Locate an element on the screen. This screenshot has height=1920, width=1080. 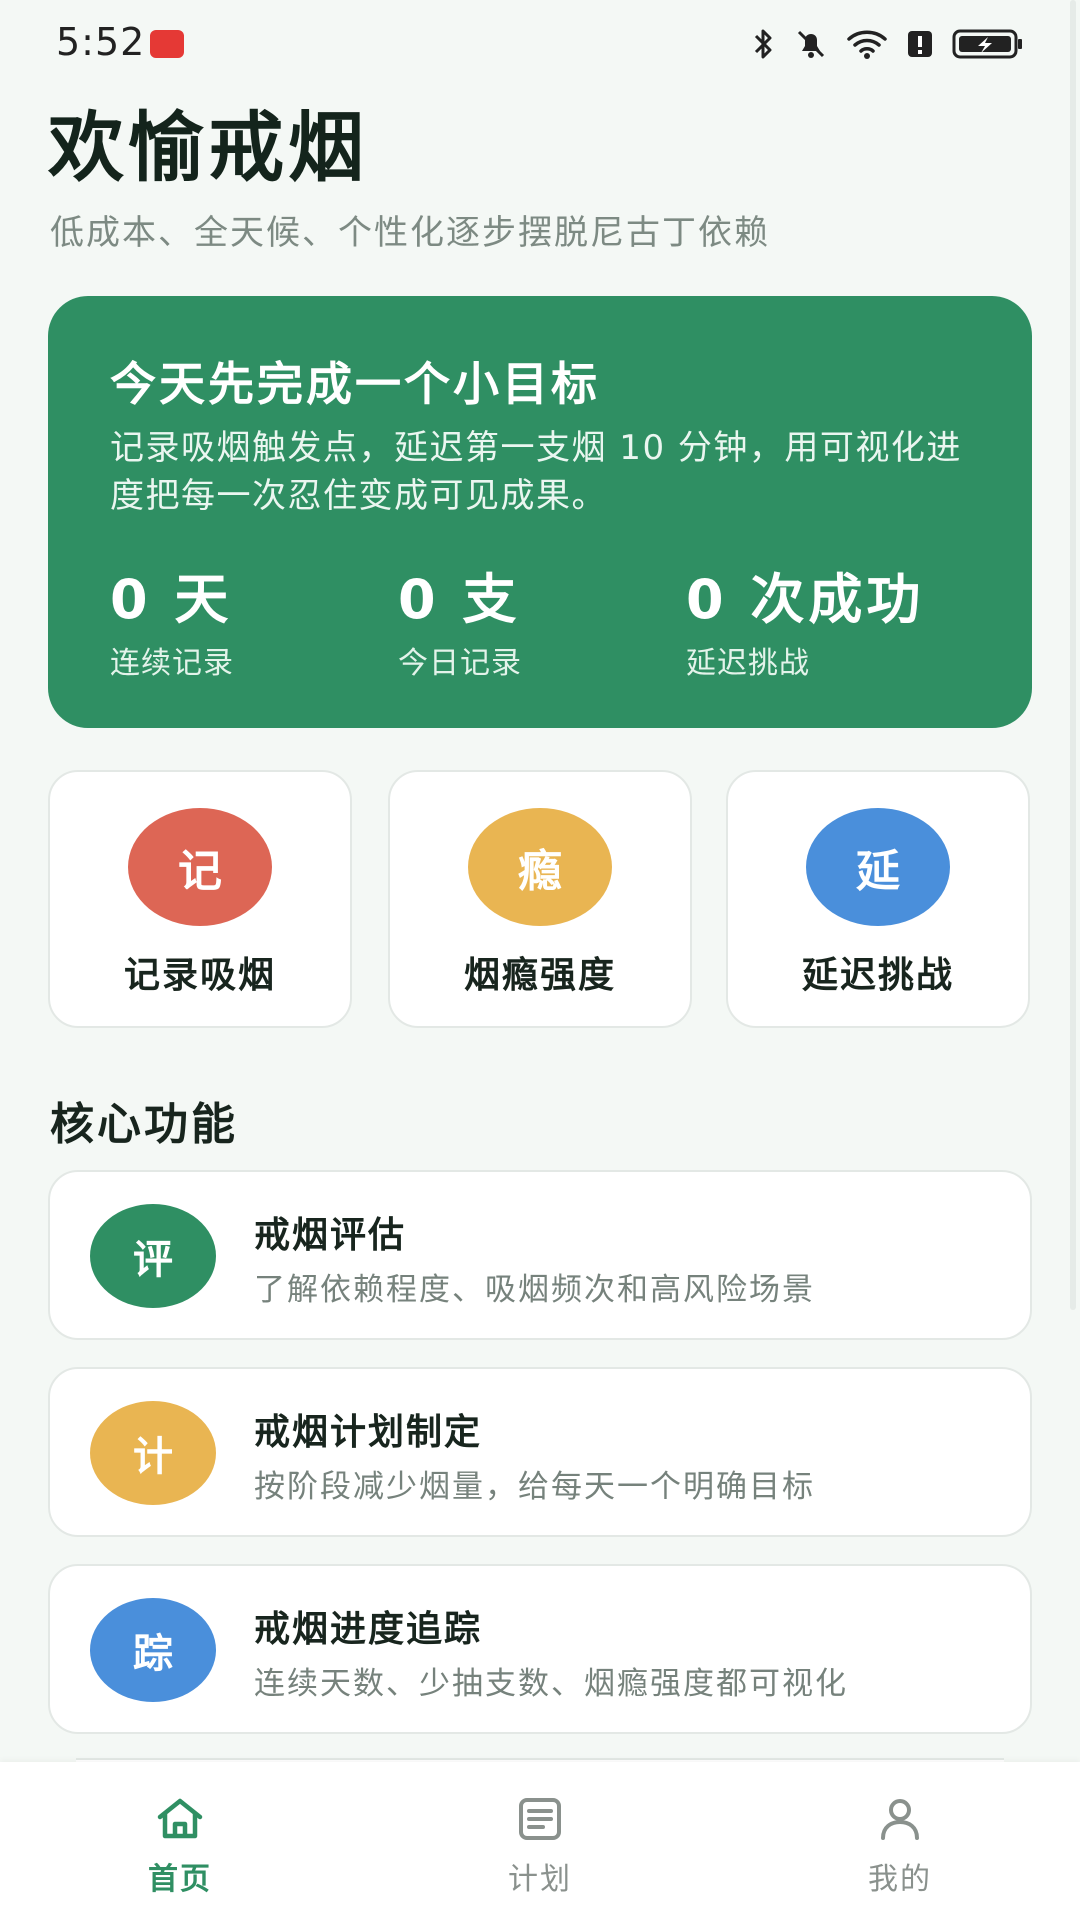
record-smoking-button: 记 记录吸烟 is located at coordinates (200, 899).